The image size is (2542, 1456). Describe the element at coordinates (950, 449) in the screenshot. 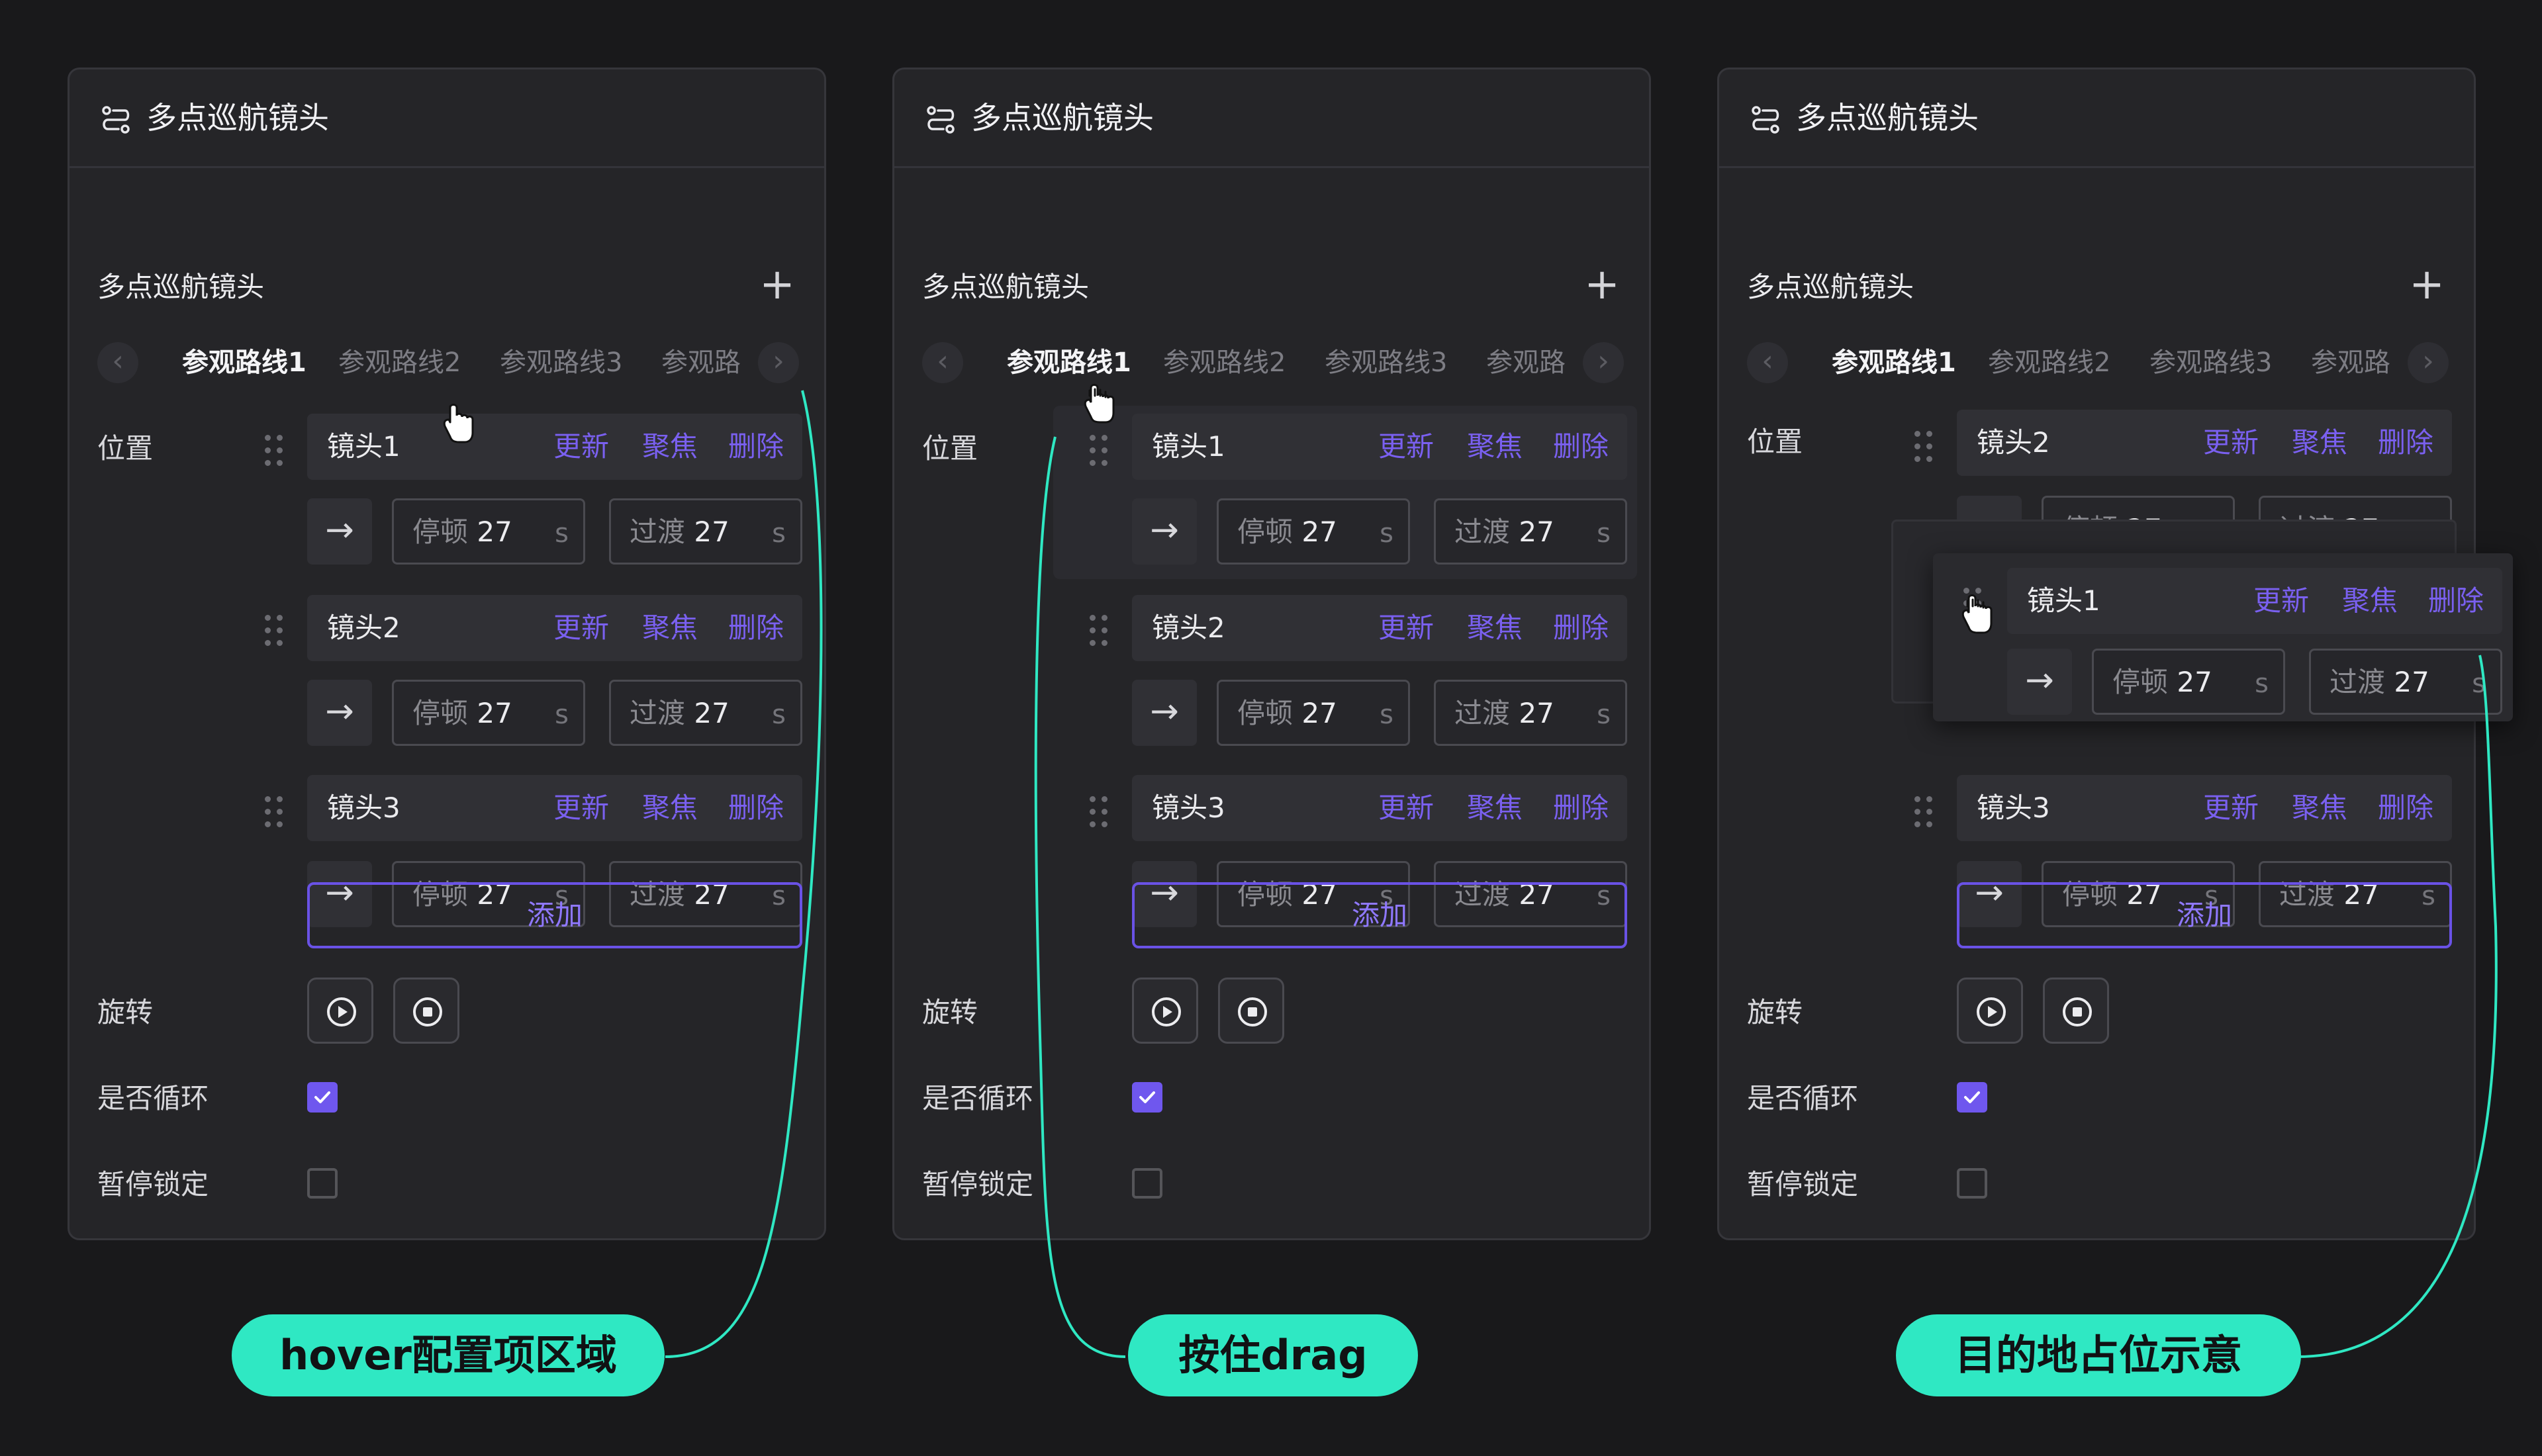

I see `position-label: 位置` at that location.